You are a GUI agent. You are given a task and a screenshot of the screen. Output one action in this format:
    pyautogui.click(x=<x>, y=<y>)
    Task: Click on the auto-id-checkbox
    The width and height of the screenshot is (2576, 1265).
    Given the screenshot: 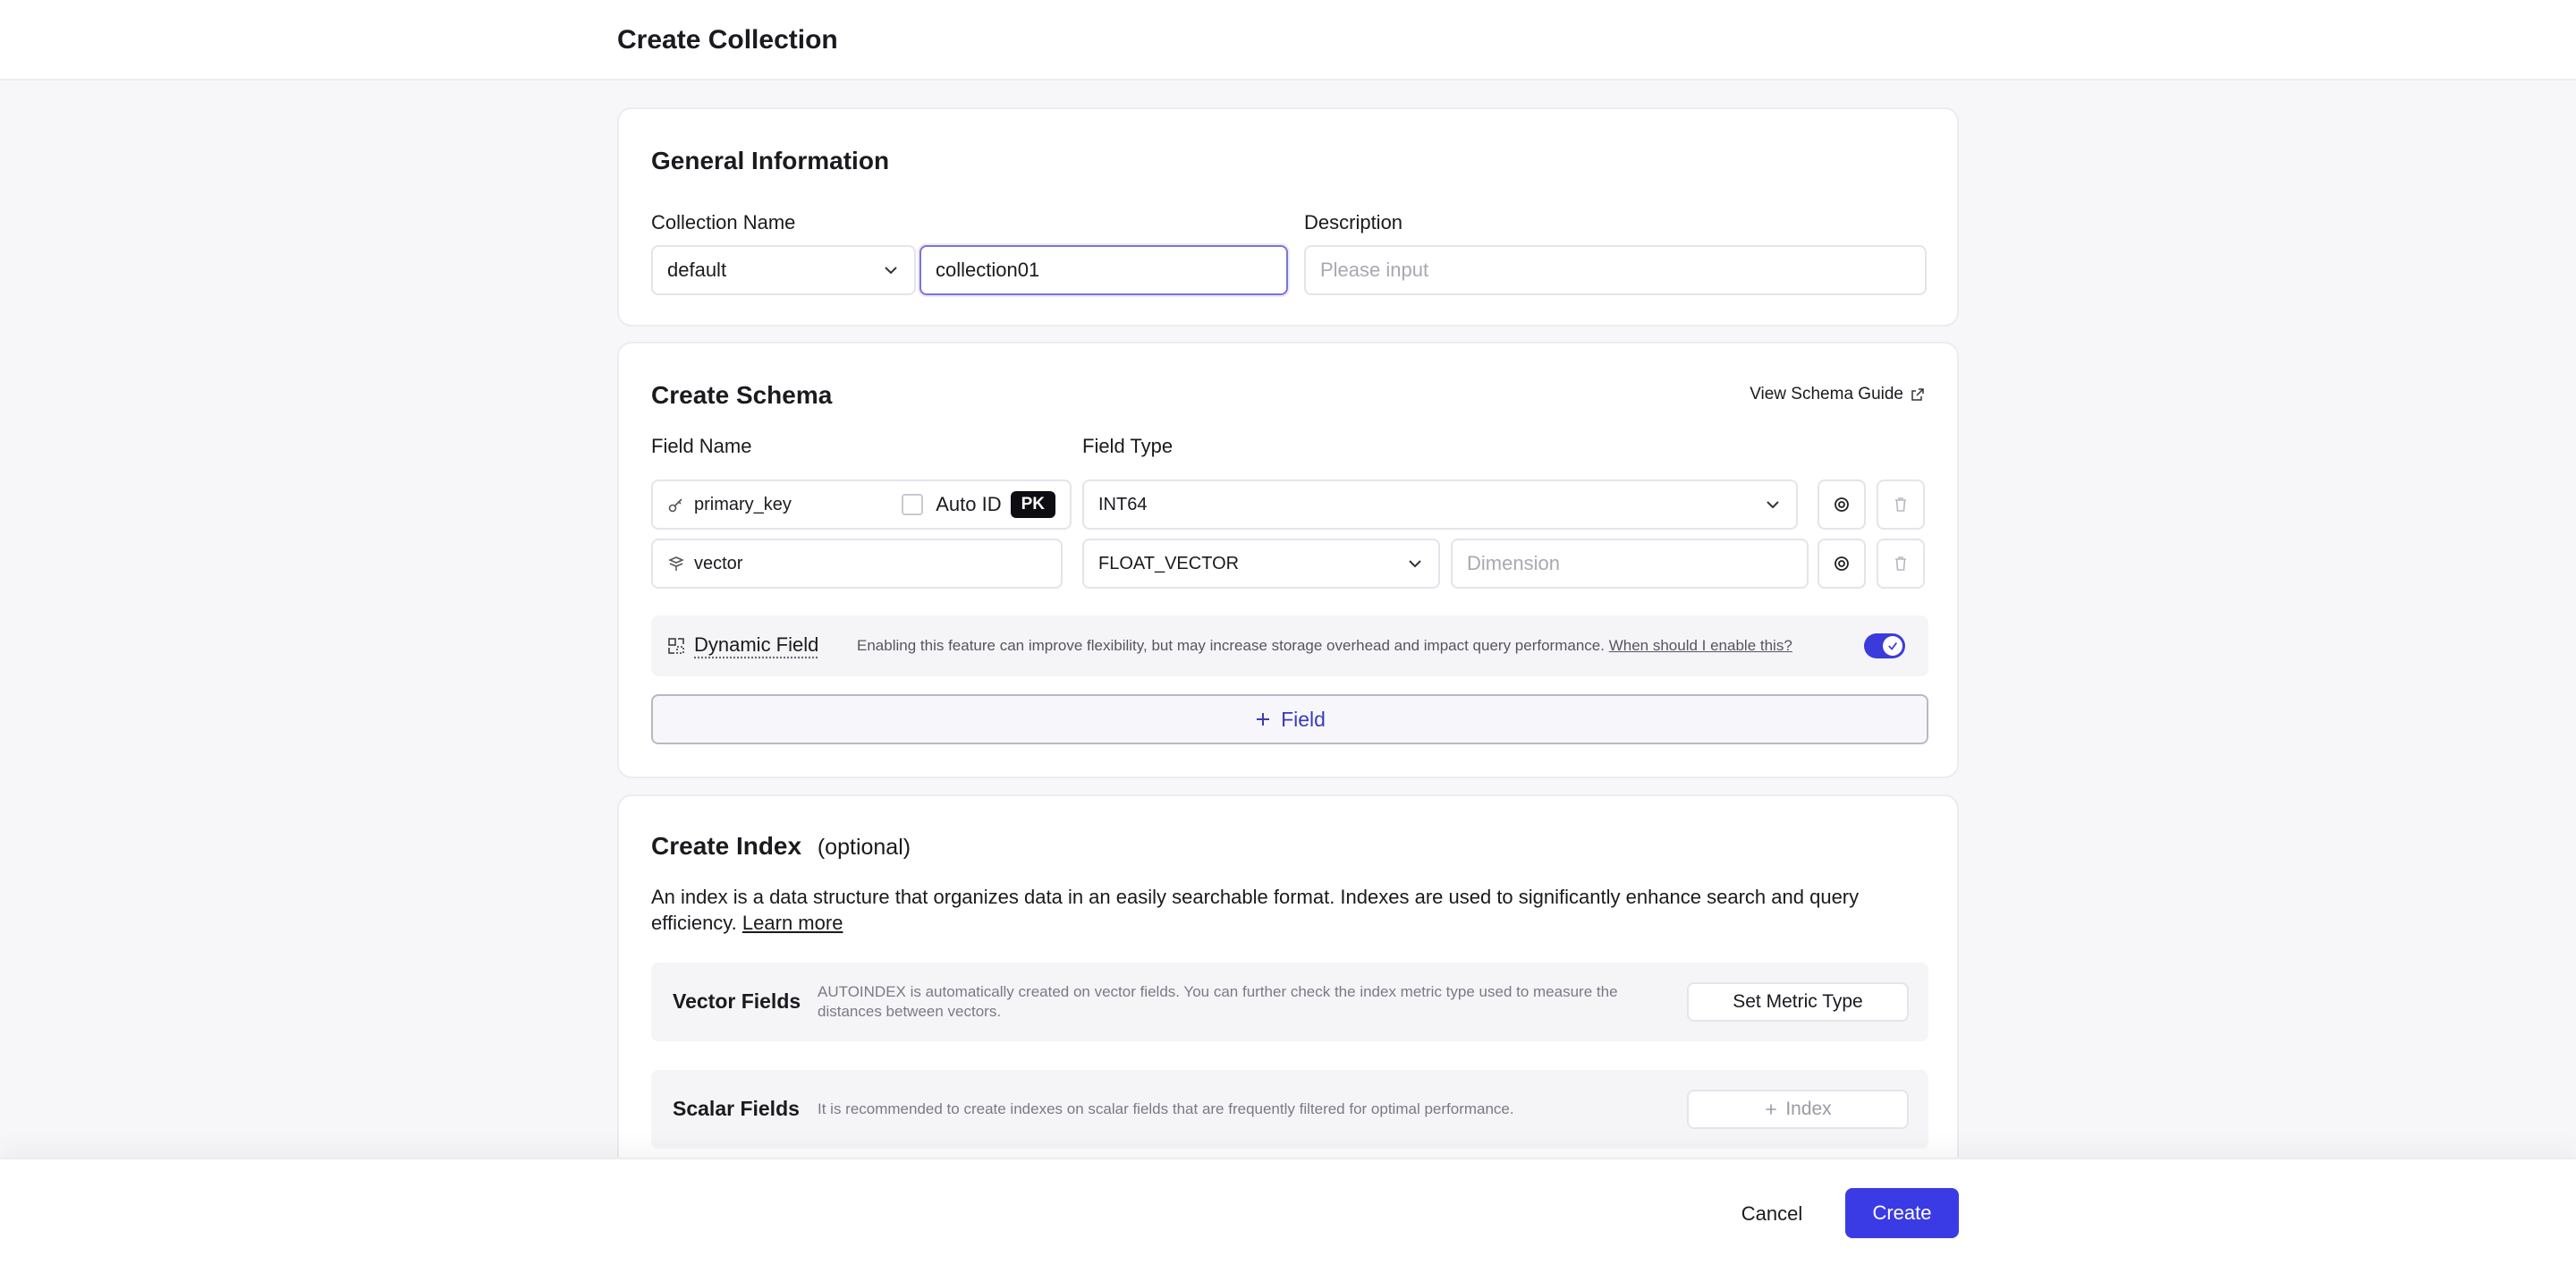 What is the action you would take?
    pyautogui.click(x=913, y=504)
    